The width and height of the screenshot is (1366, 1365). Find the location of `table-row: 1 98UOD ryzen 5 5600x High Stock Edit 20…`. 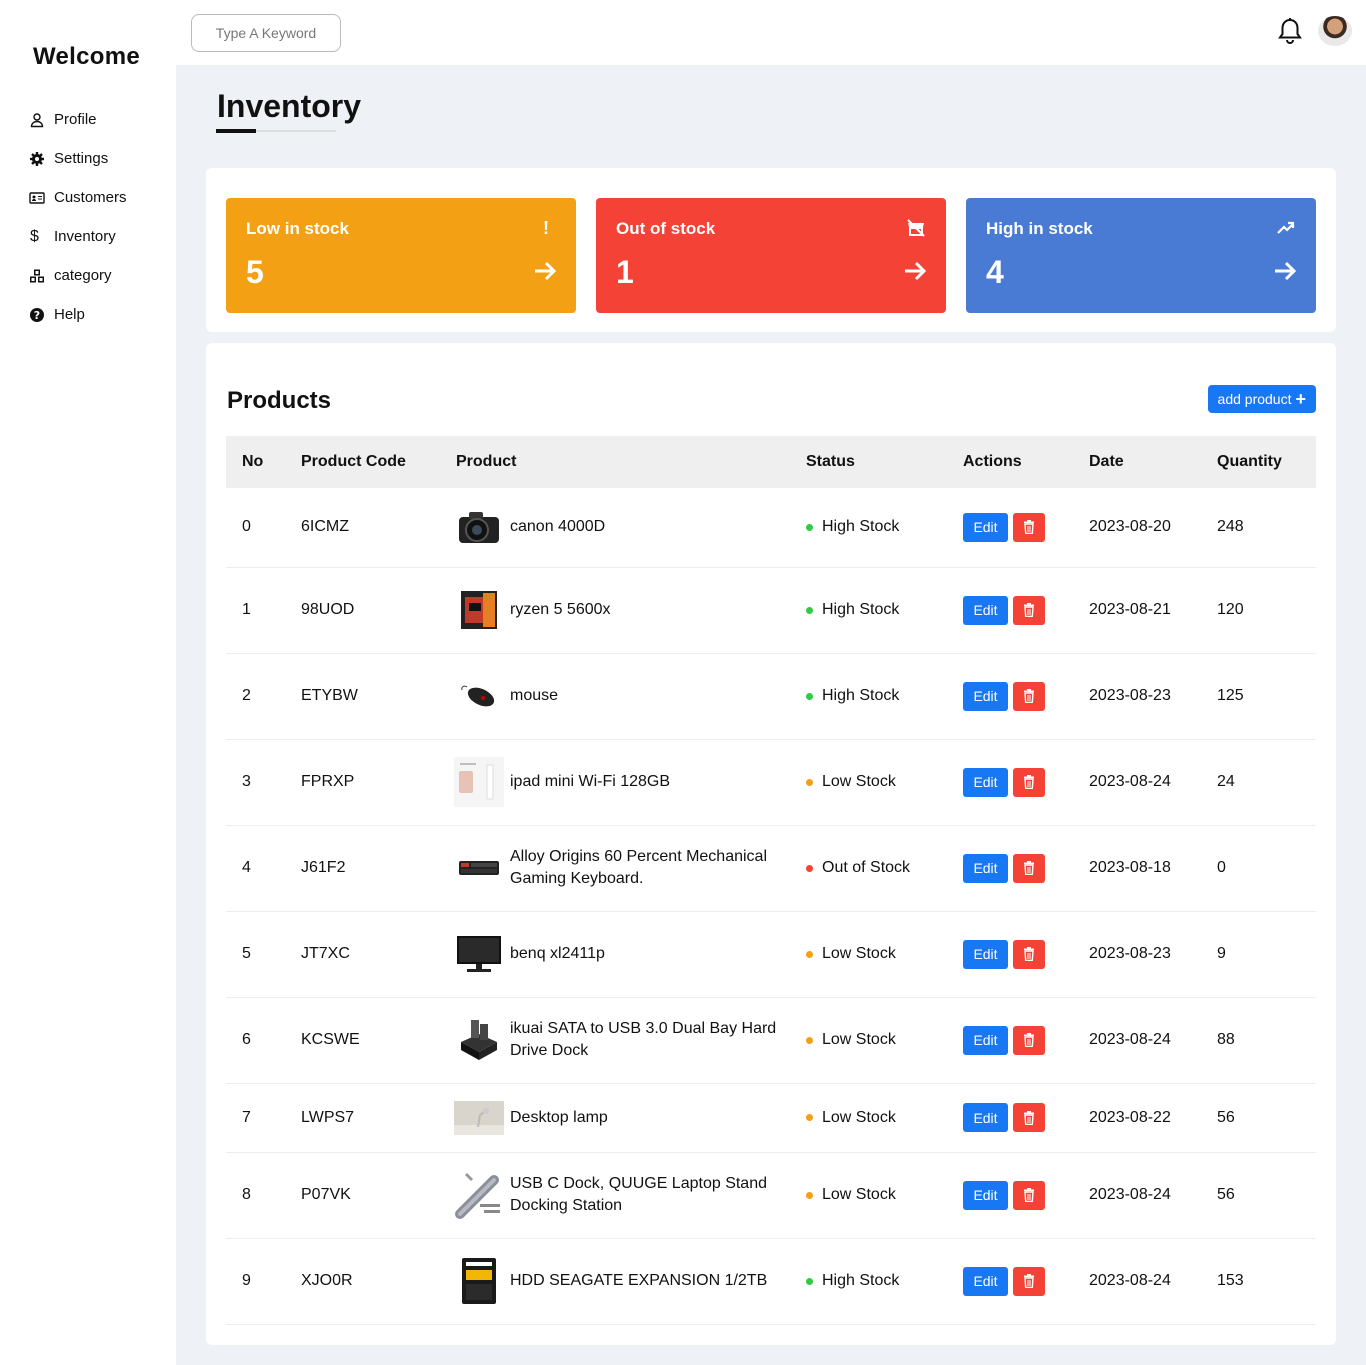

table-row: 1 98UOD ryzen 5 5600x High Stock Edit 20… is located at coordinates (771, 610).